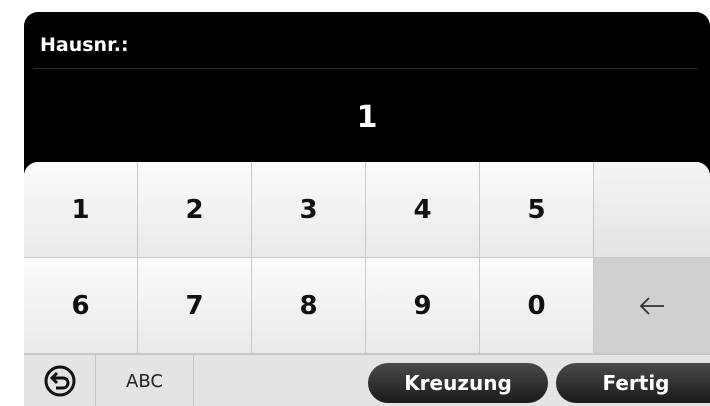 The height and width of the screenshot is (406, 710). Describe the element at coordinates (537, 306) in the screenshot. I see `key-0: 0` at that location.